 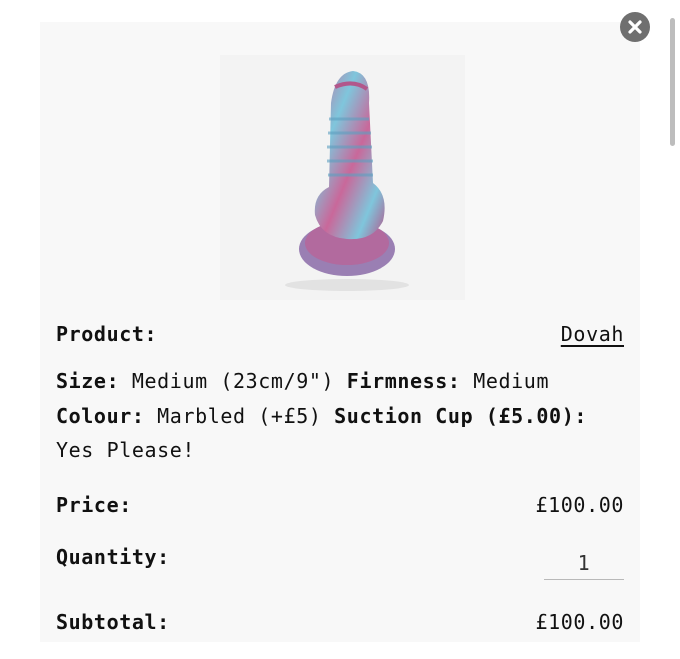 I want to click on scrollbar, so click(x=672, y=82).